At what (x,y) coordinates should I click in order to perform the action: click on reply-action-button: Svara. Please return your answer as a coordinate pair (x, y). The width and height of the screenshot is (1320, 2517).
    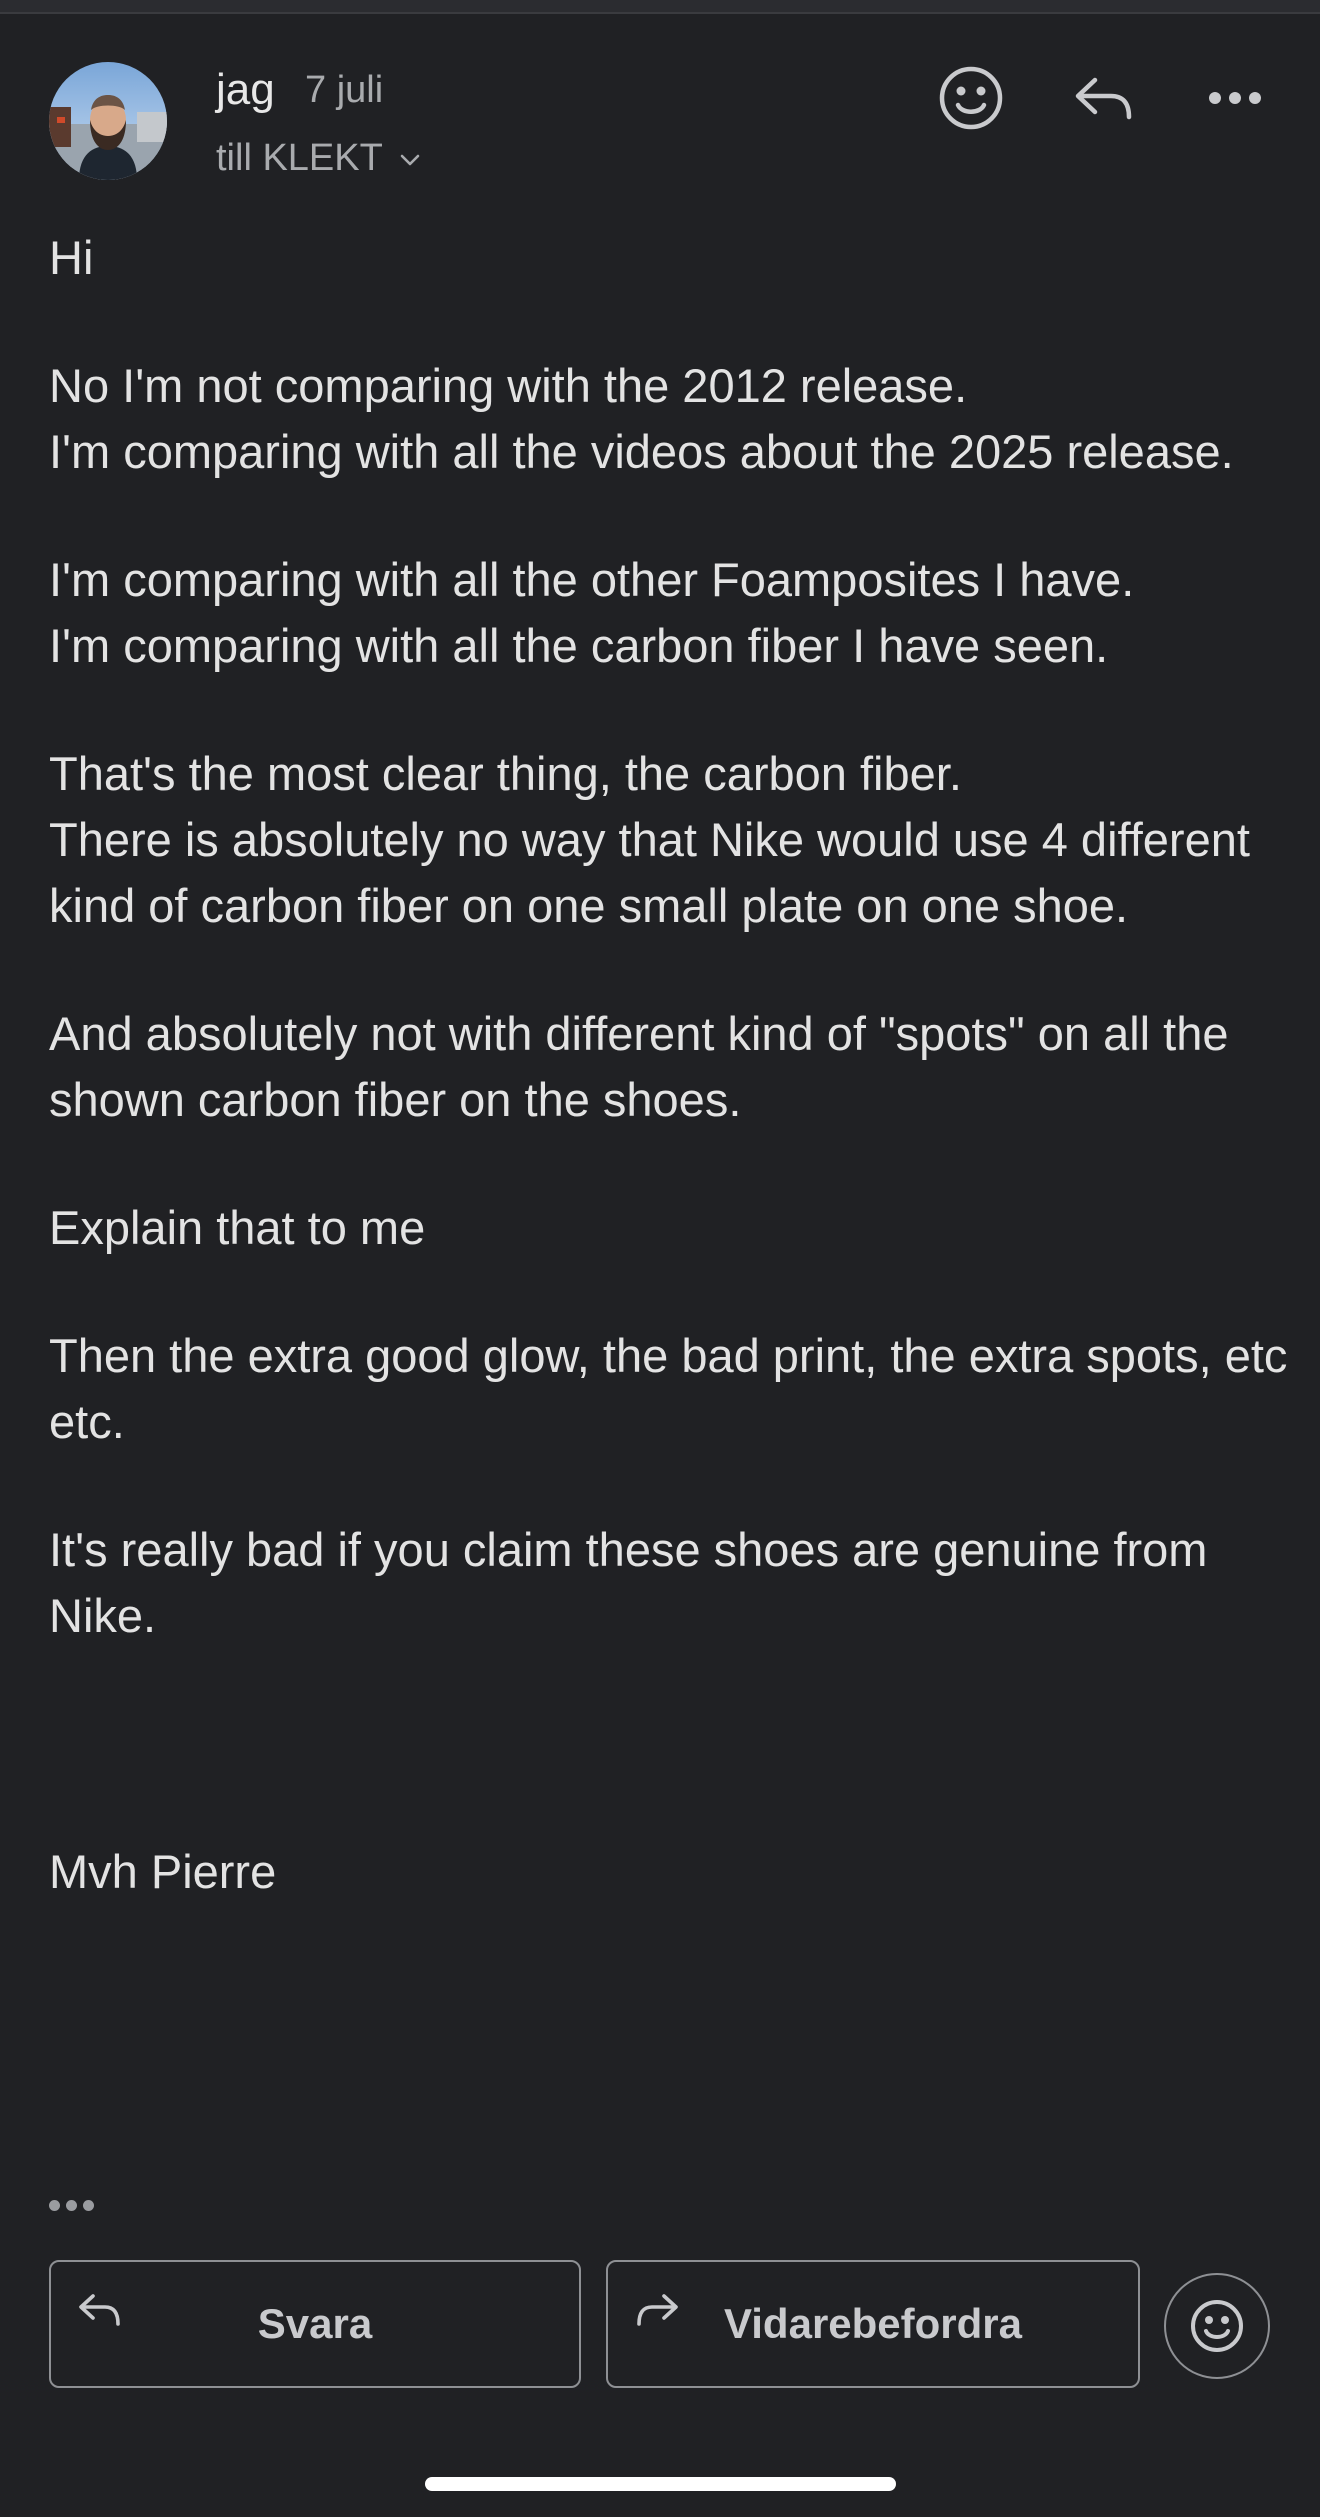
    Looking at the image, I should click on (315, 2324).